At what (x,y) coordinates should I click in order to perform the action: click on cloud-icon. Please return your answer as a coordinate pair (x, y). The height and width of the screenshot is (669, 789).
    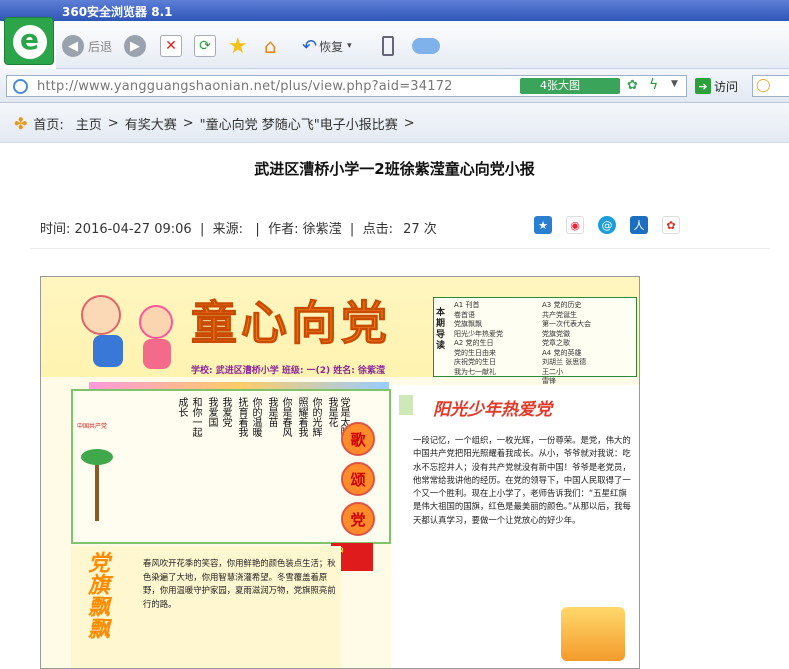
    Looking at the image, I should click on (426, 46).